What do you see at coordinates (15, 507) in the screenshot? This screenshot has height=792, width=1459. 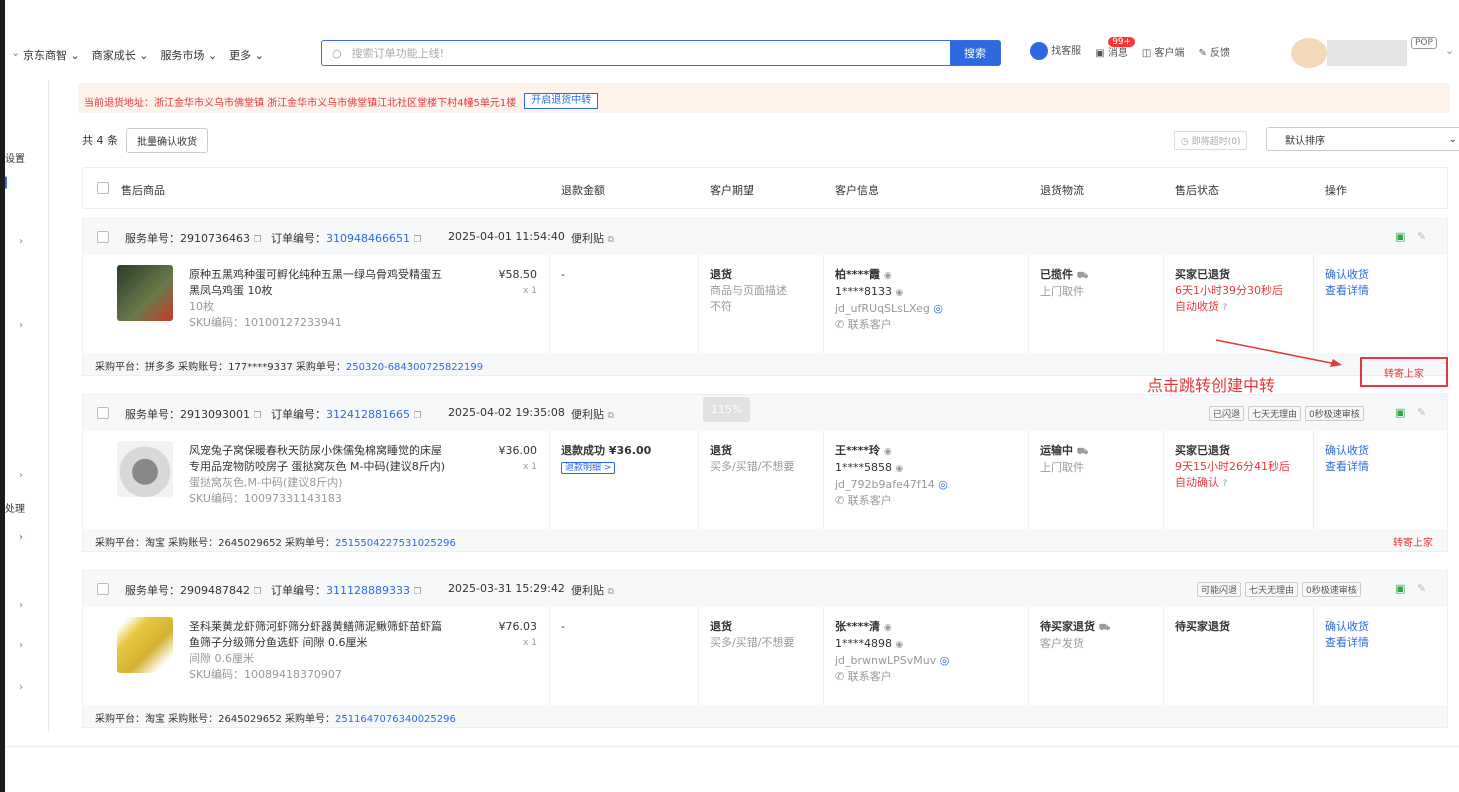 I see `sidebar-label-process: 处理` at bounding box center [15, 507].